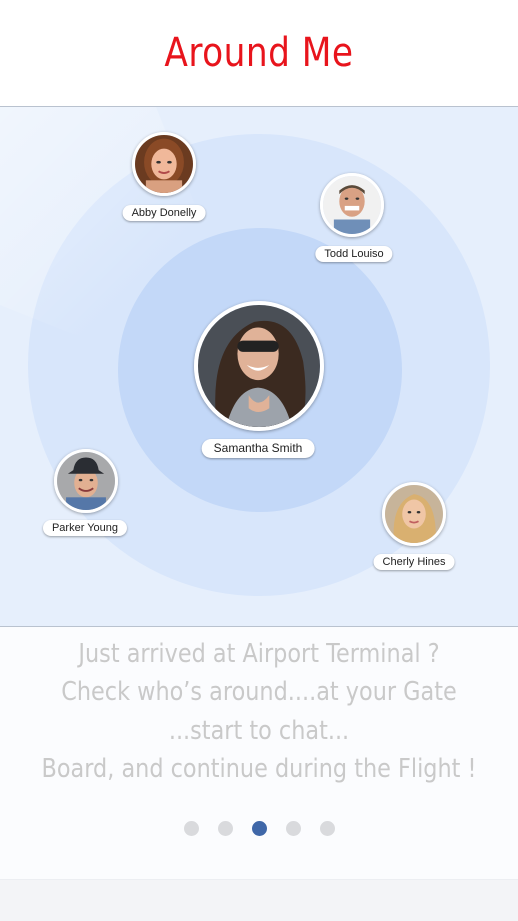 The height and width of the screenshot is (921, 518). I want to click on page-title: Around Me, so click(259, 53).